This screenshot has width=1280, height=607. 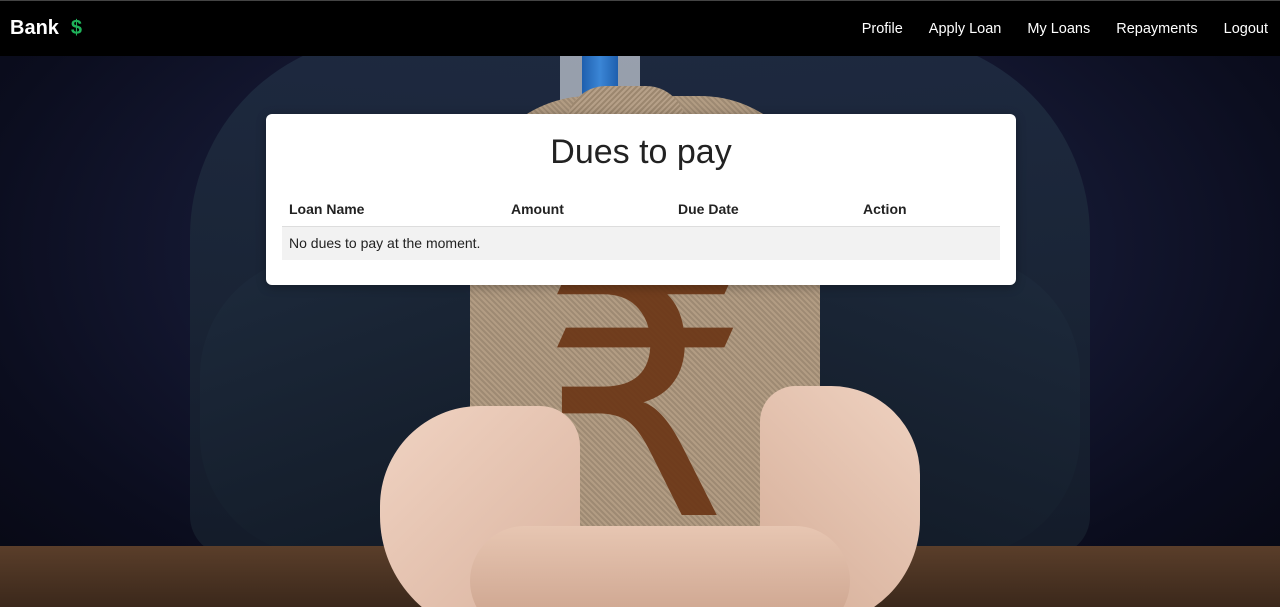 I want to click on brand: Bank $, so click(x=46, y=28).